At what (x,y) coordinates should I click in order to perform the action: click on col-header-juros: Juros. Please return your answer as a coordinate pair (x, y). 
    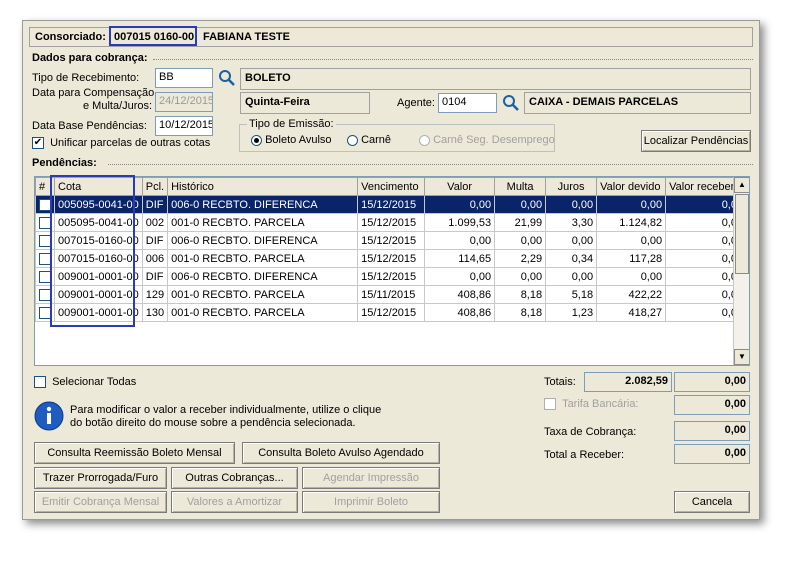
    Looking at the image, I should click on (571, 186).